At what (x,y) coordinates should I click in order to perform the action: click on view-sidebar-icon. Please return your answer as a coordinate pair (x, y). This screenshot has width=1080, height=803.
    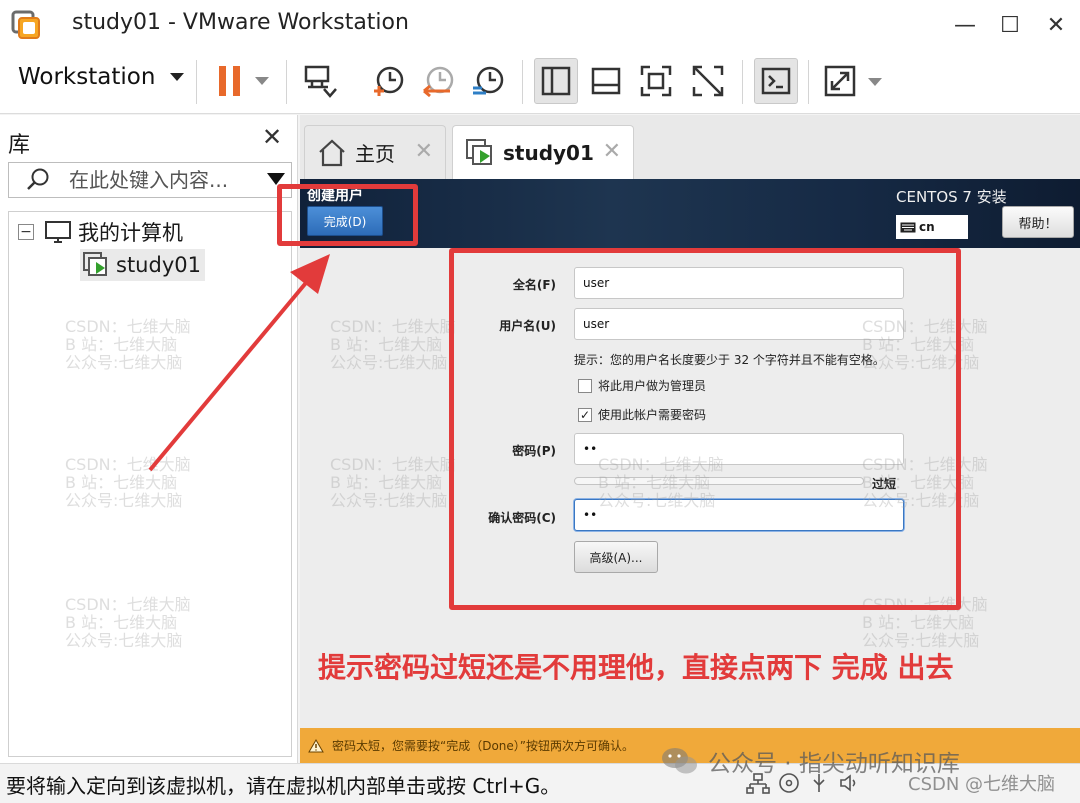
    Looking at the image, I should click on (556, 81).